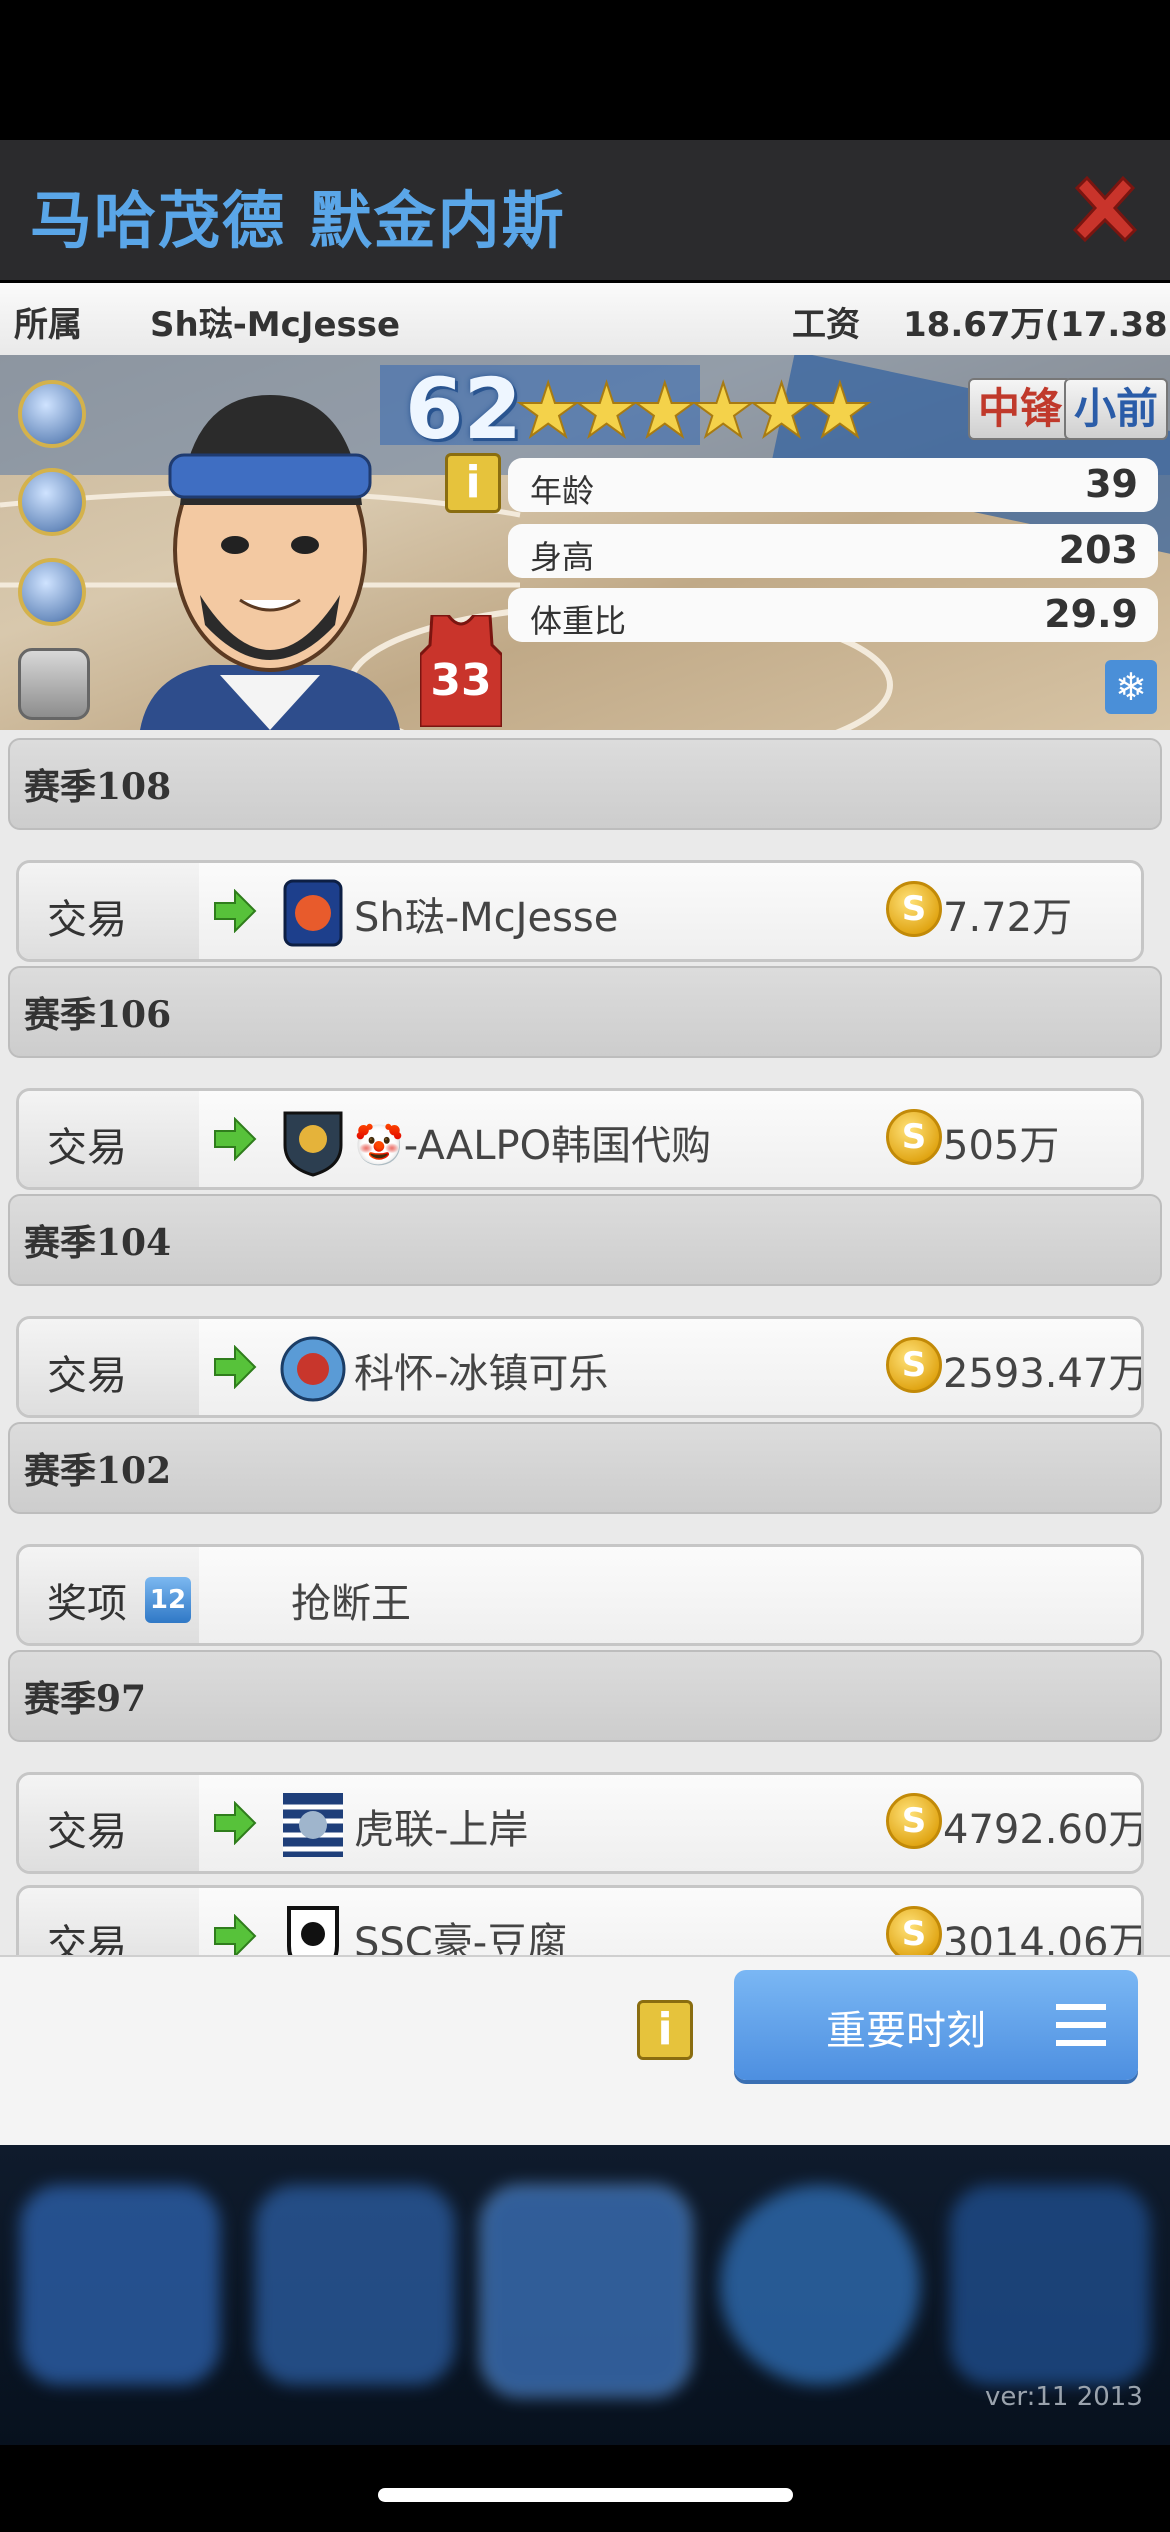 The height and width of the screenshot is (2532, 1170). Describe the element at coordinates (580, 1595) in the screenshot. I see `award-event-row: 奖项 12 抢断王` at that location.